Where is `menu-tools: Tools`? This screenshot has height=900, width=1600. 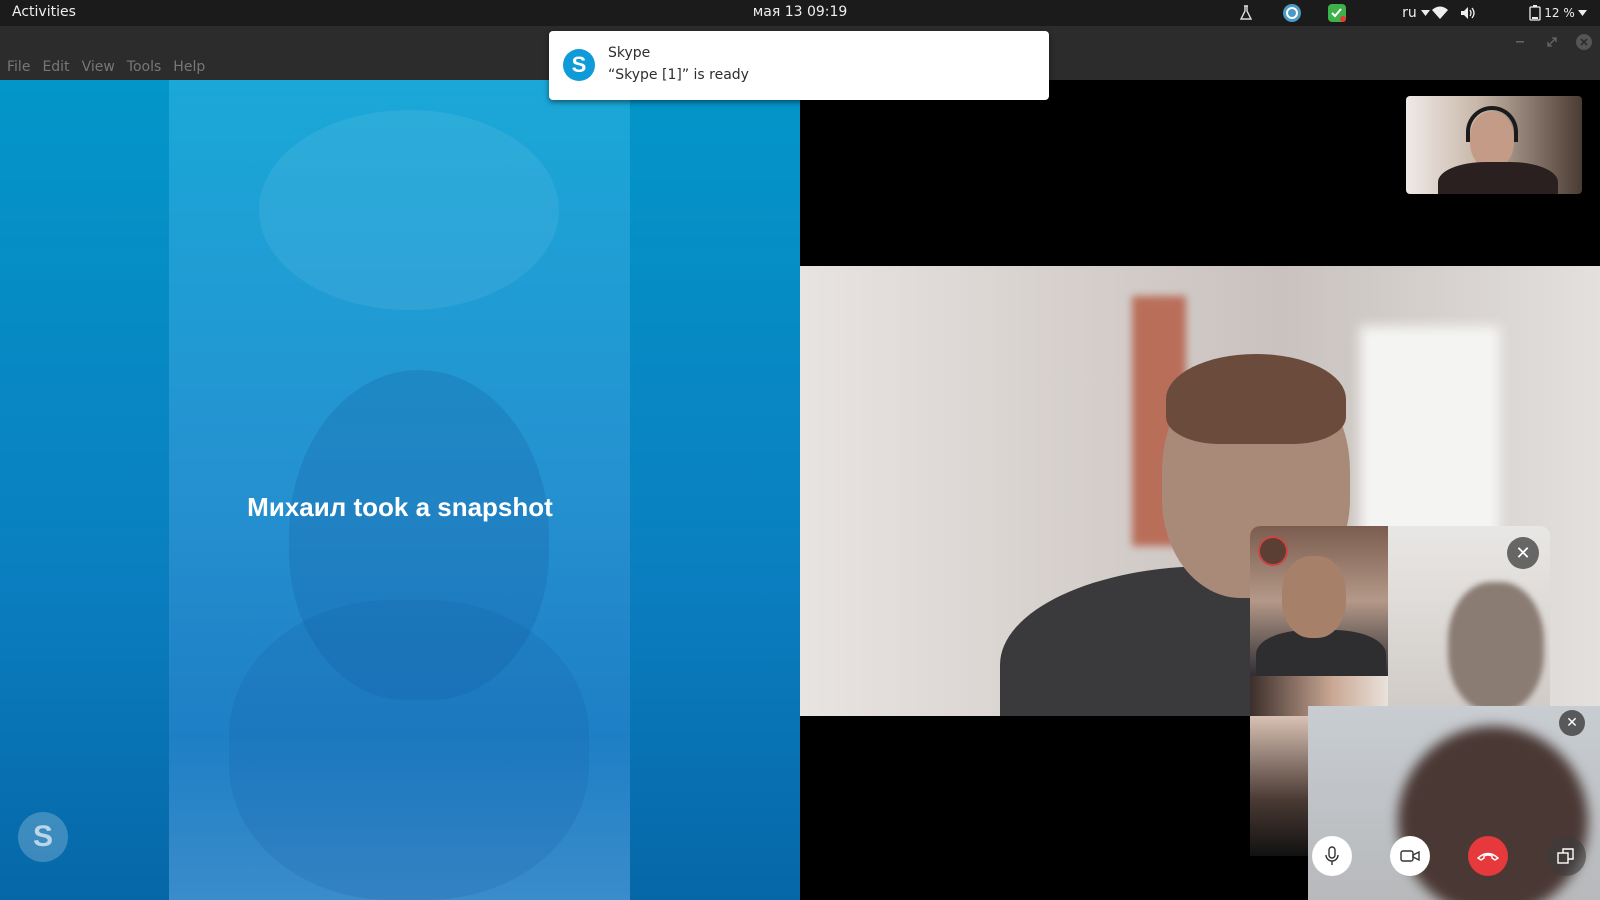 menu-tools: Tools is located at coordinates (144, 67).